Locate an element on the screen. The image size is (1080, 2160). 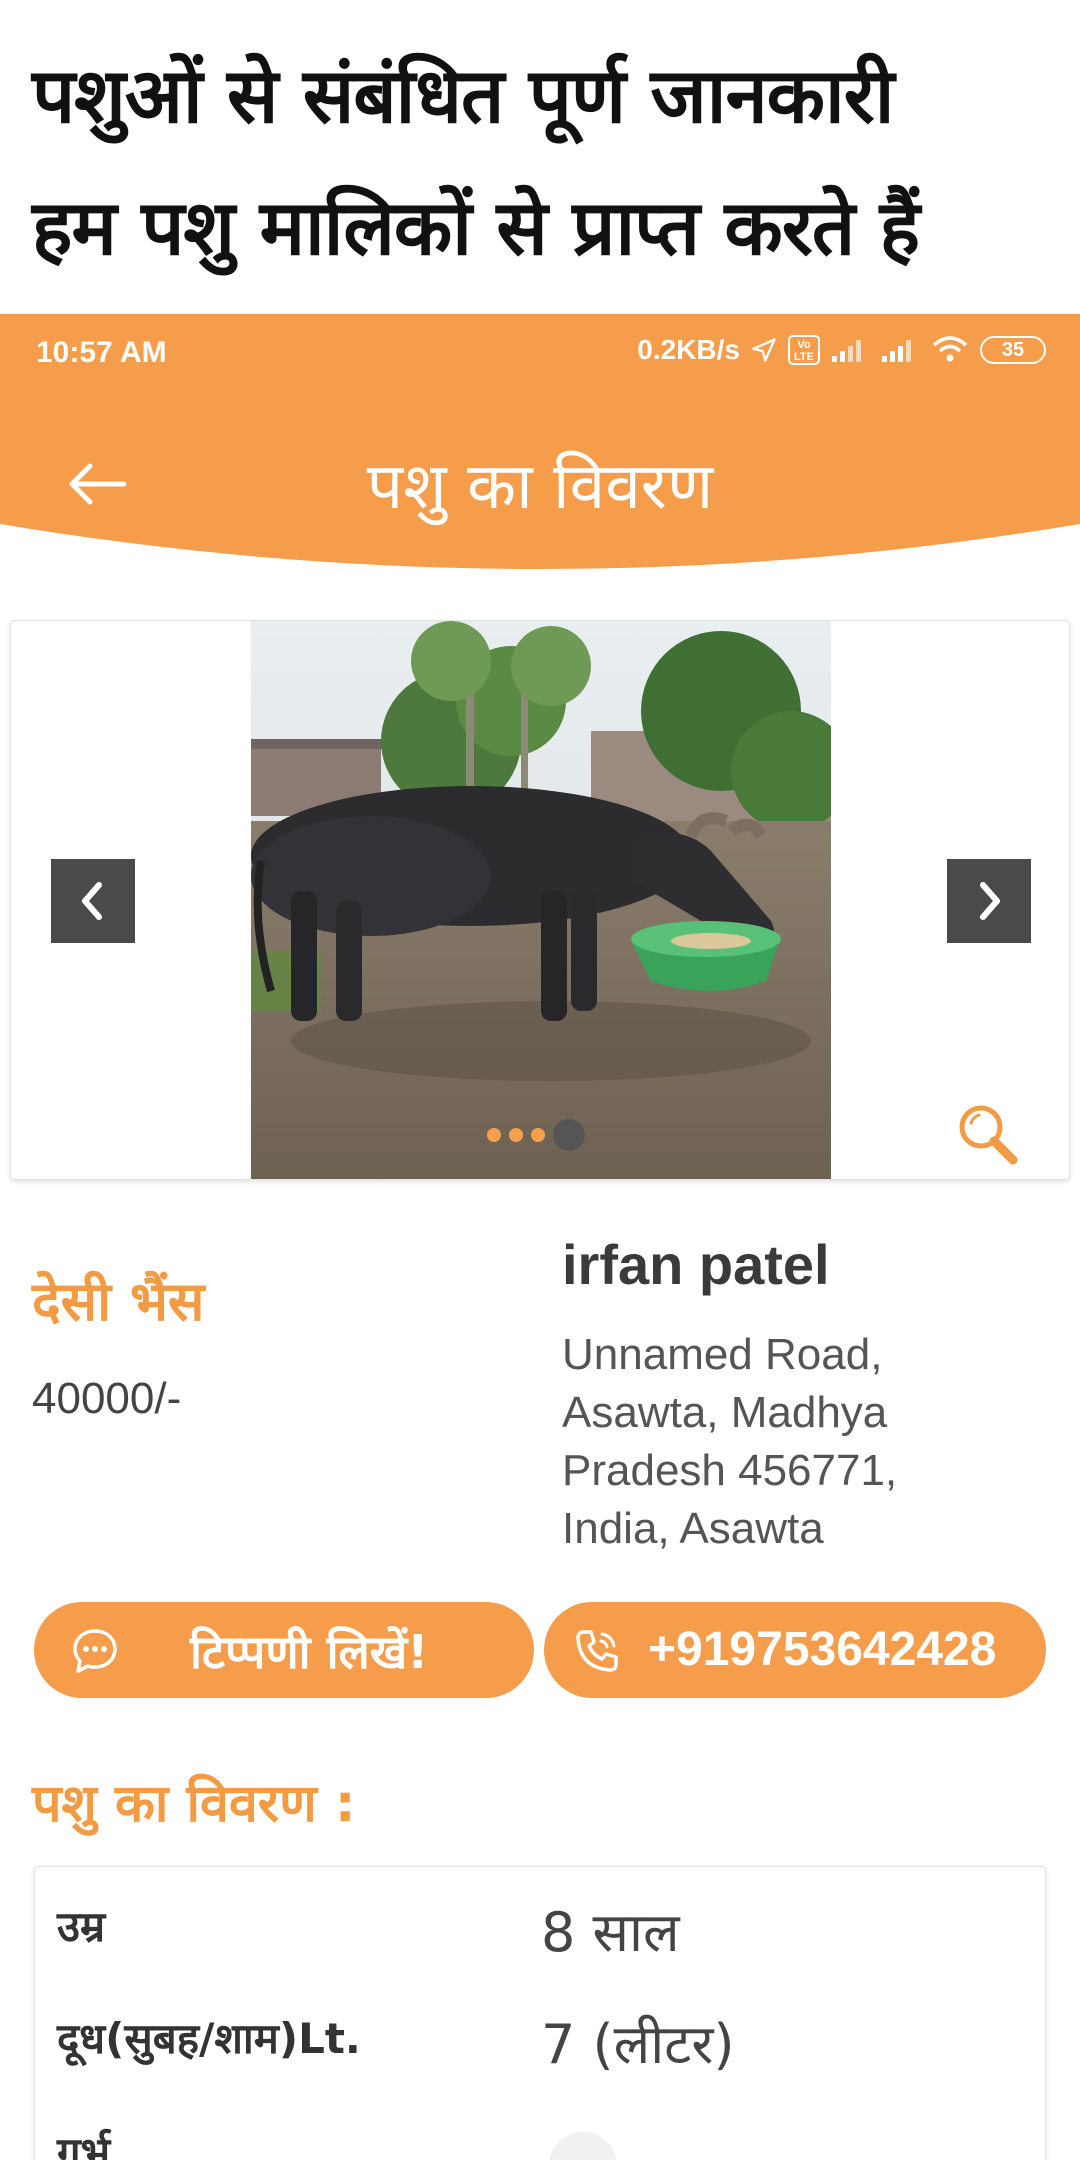
phone-number: +919753642428 is located at coordinates (822, 1649).